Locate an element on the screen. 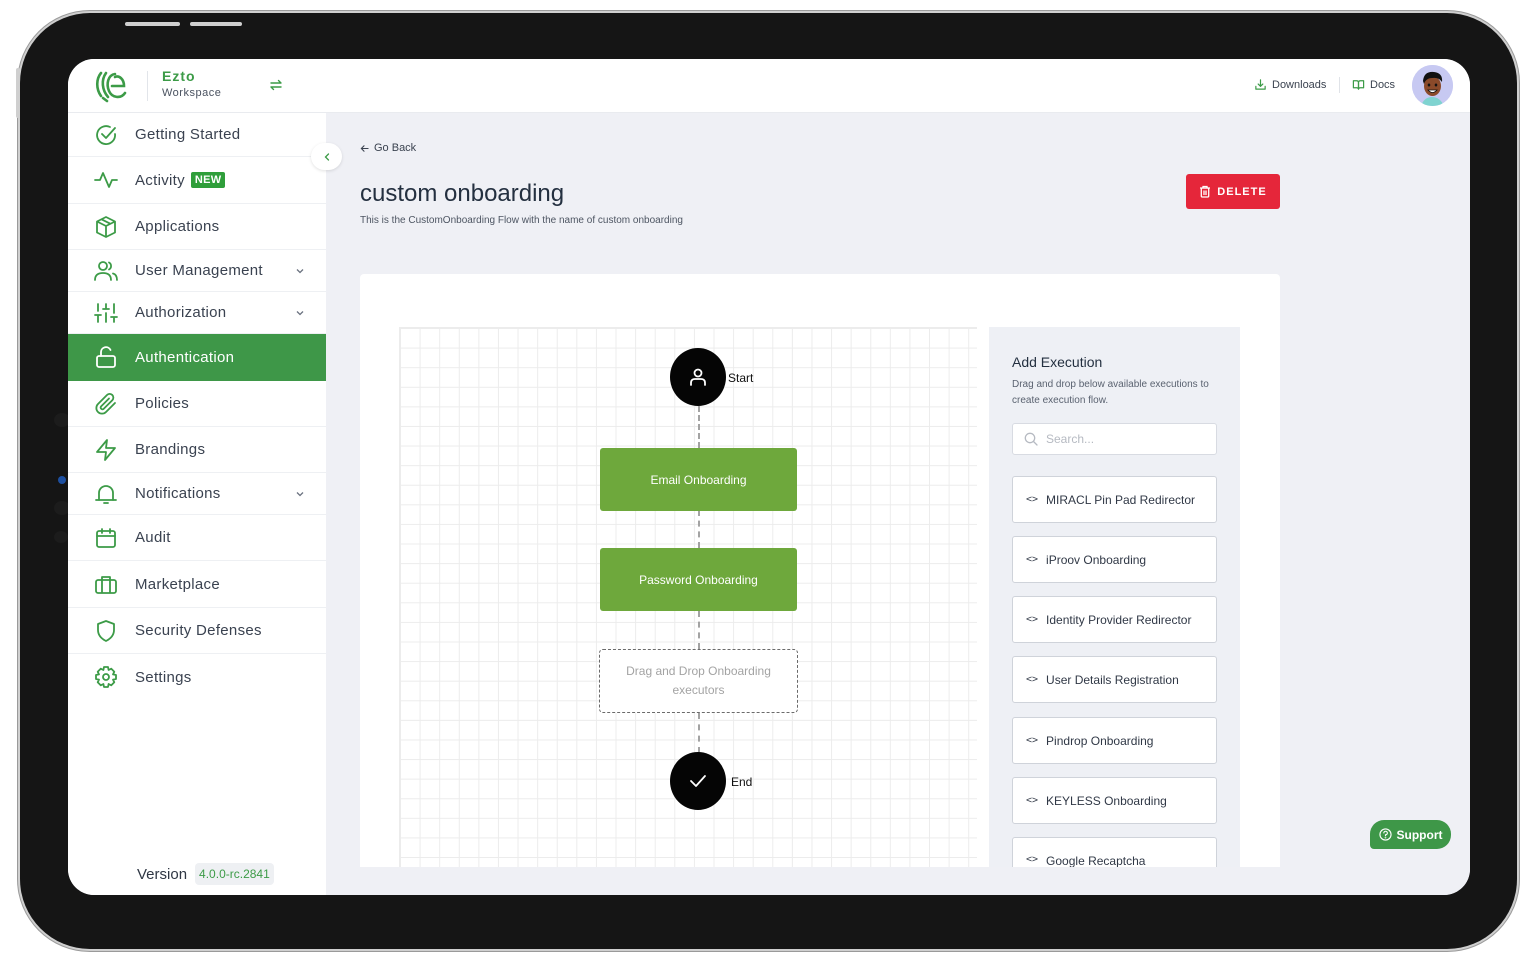 The width and height of the screenshot is (1534, 972). sidebar-item-activity: Activity NEW is located at coordinates (197, 180).